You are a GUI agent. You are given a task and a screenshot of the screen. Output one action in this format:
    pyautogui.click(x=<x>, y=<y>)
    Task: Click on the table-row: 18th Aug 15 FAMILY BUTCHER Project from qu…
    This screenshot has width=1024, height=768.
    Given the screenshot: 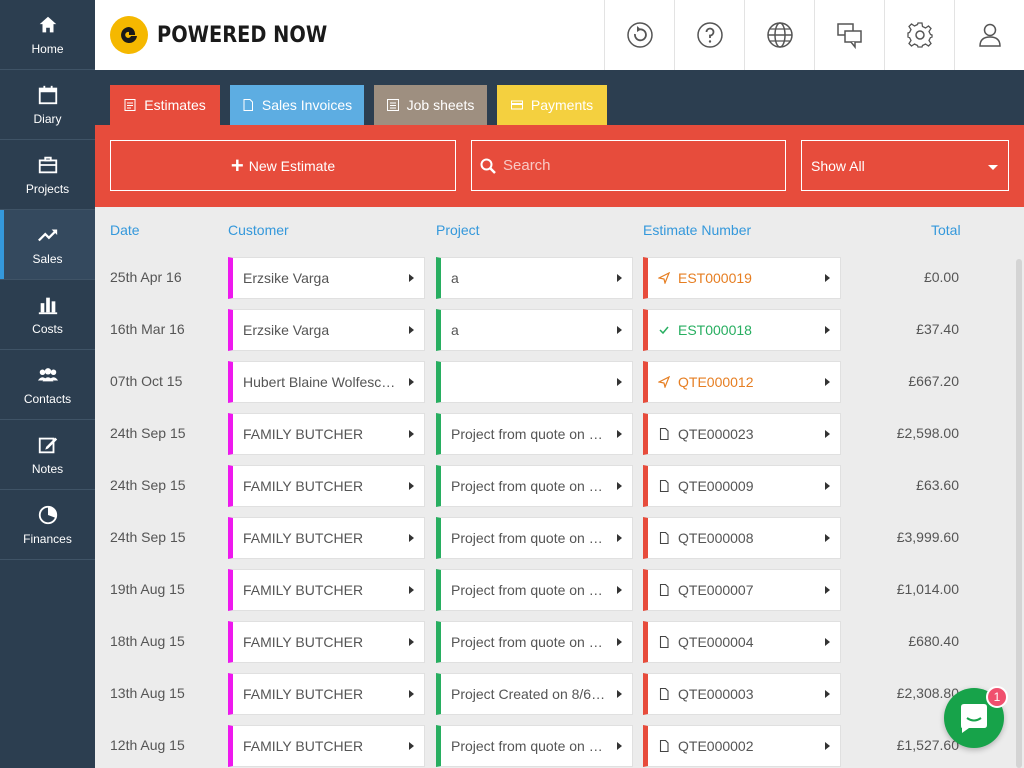 What is the action you would take?
    pyautogui.click(x=555, y=647)
    